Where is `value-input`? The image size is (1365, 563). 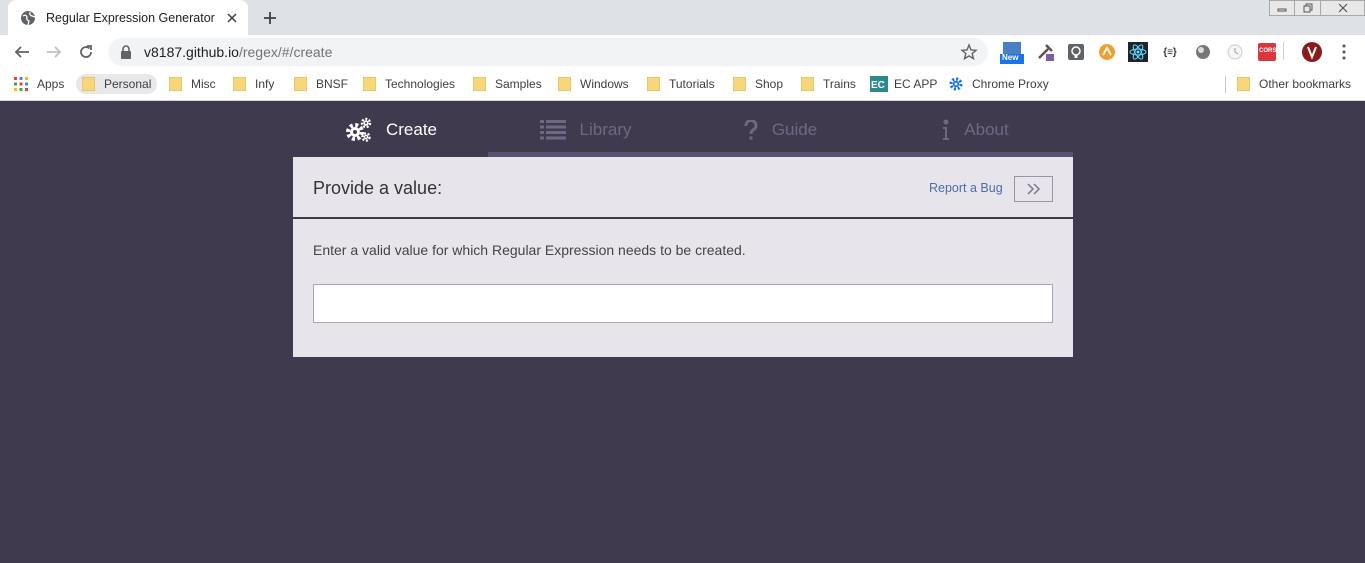 value-input is located at coordinates (683, 303).